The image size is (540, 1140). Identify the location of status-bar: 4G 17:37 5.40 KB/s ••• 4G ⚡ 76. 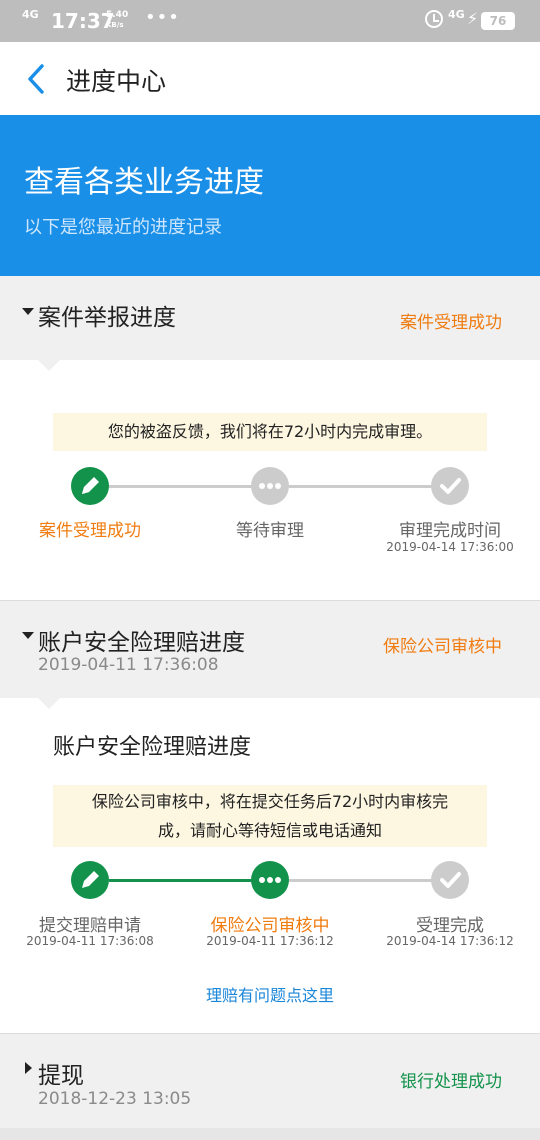
(270, 21).